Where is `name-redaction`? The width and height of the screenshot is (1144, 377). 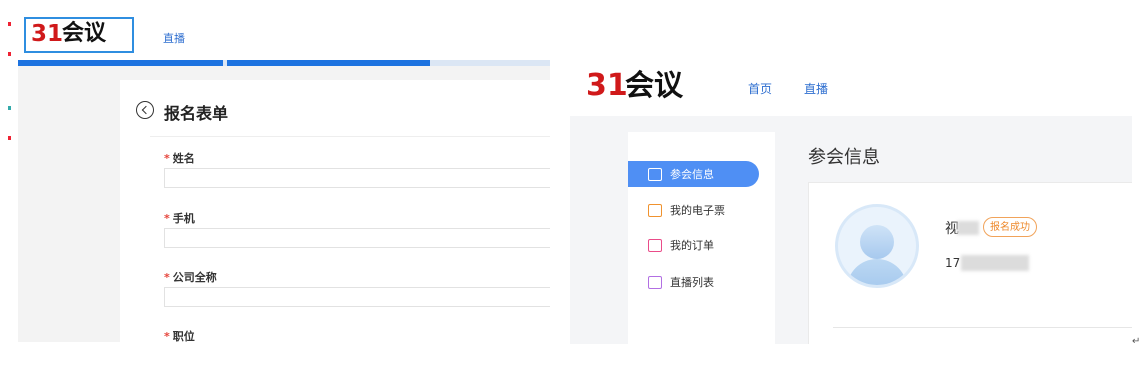
name-redaction is located at coordinates (968, 228).